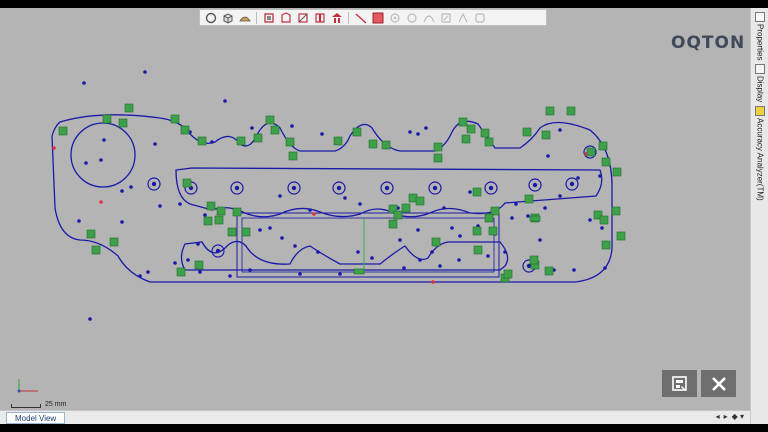 The height and width of the screenshot is (432, 768). I want to click on surface-tool-icon, so click(244, 18).